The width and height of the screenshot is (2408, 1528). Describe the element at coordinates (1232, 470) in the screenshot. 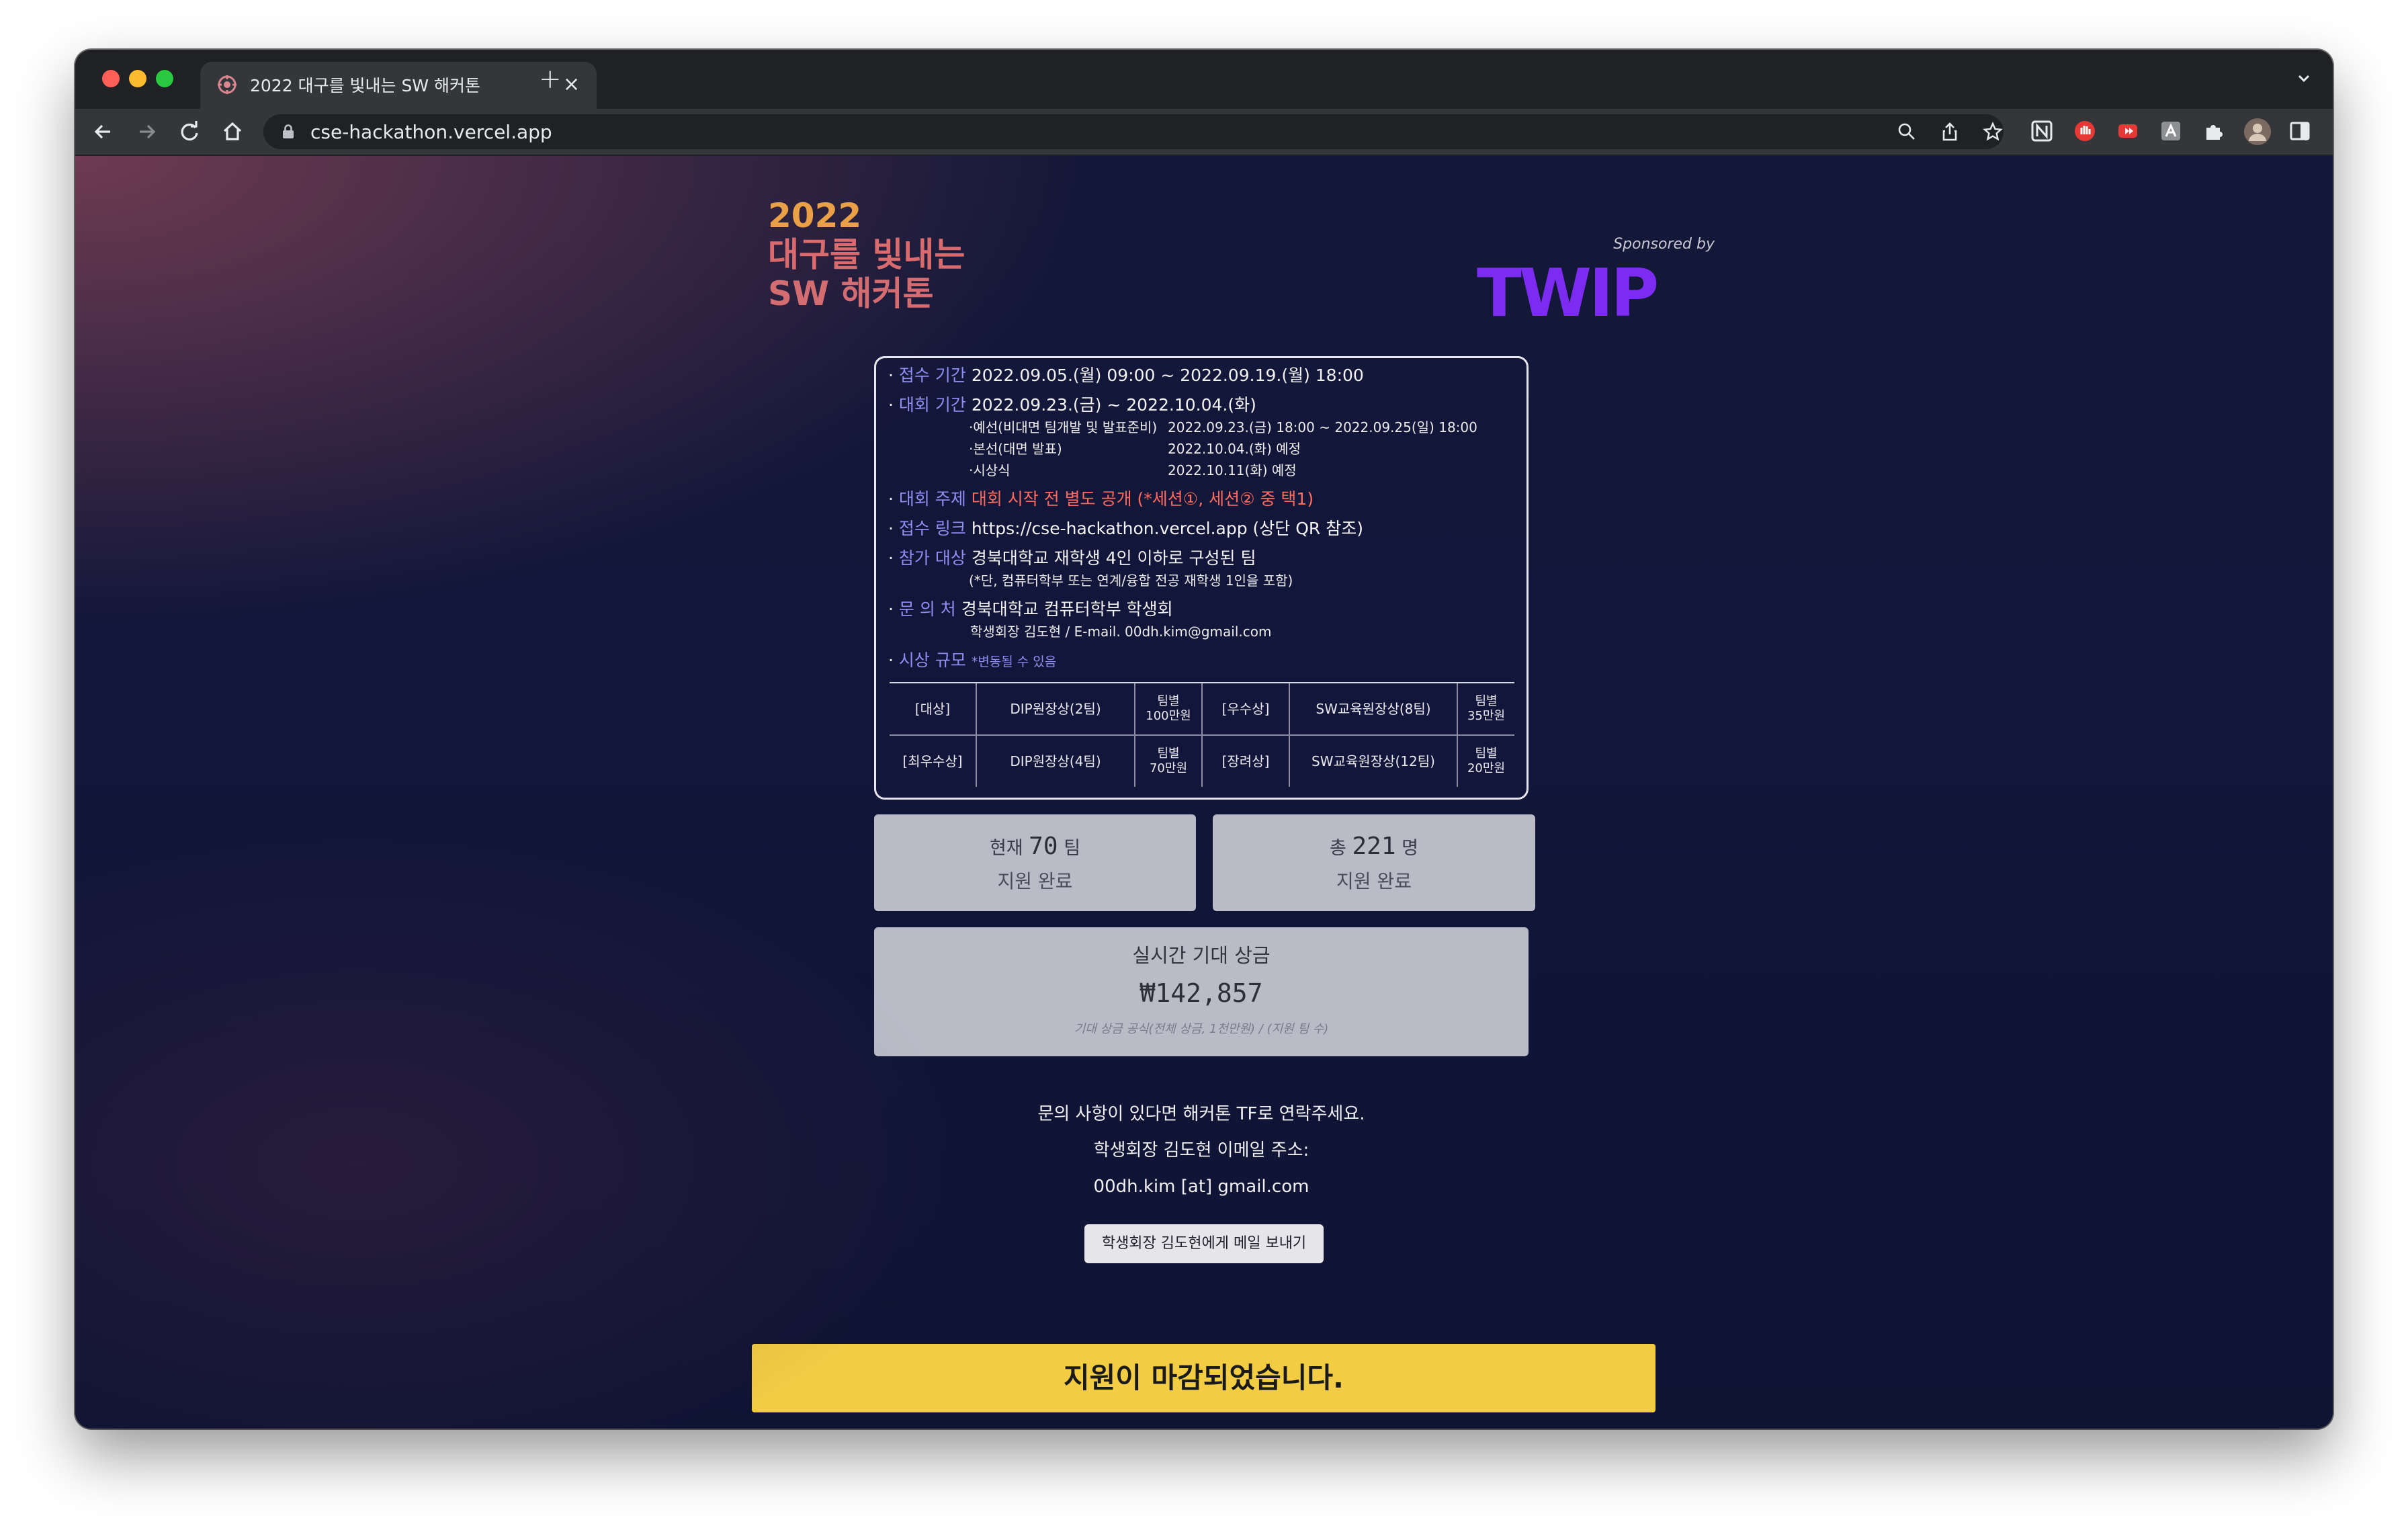

I see `schedule-ceremony-date: 2022.10.11(화) 예정` at that location.